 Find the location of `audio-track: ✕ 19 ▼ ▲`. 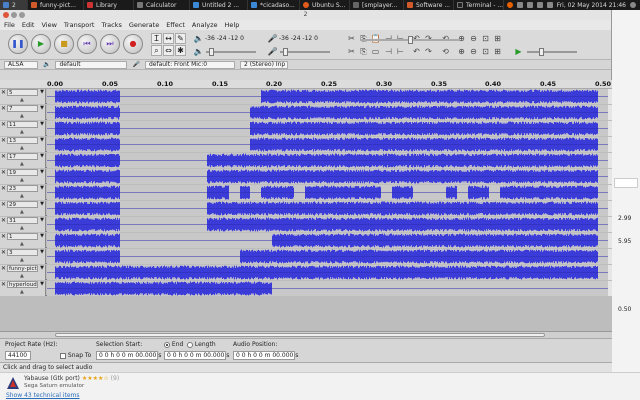

audio-track: ✕ 19 ▼ ▲ is located at coordinates (306, 176).